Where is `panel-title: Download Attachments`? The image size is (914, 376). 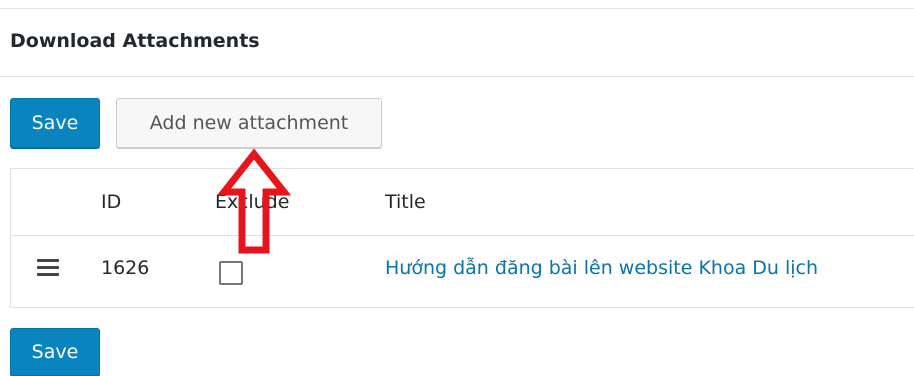
panel-title: Download Attachments is located at coordinates (135, 41).